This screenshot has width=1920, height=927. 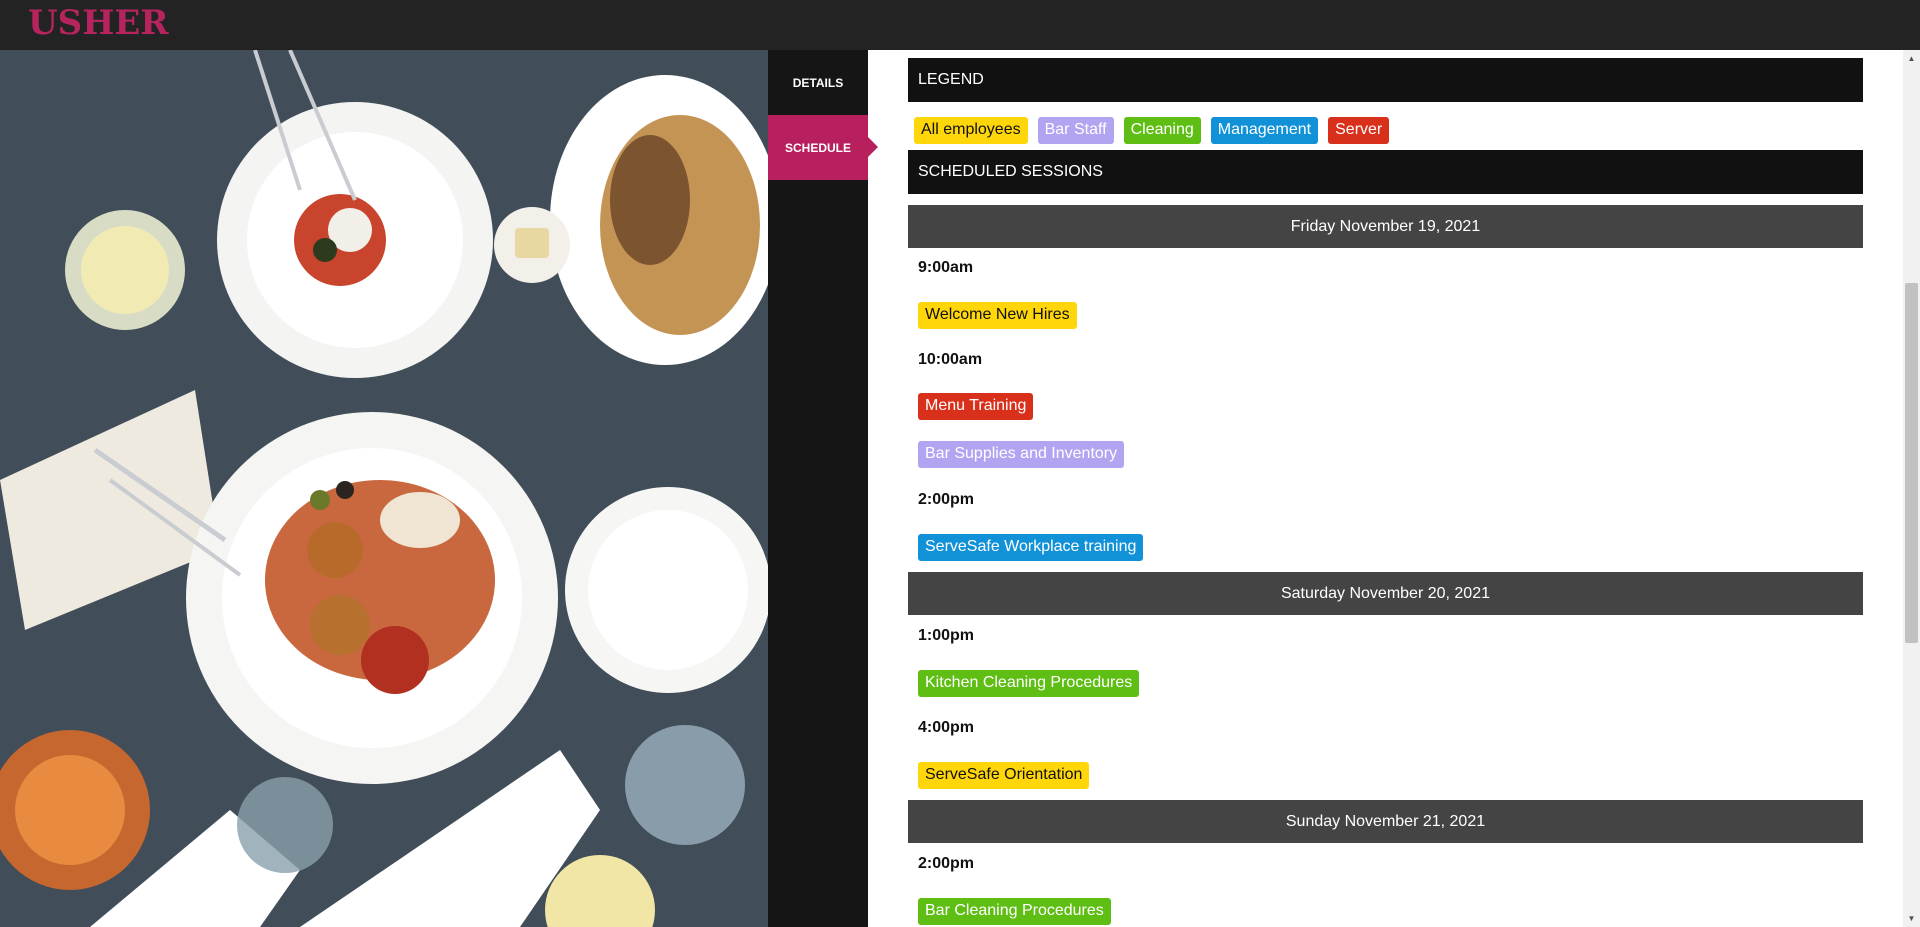 What do you see at coordinates (946, 635) in the screenshot?
I see `time-slot: 1:00pm` at bounding box center [946, 635].